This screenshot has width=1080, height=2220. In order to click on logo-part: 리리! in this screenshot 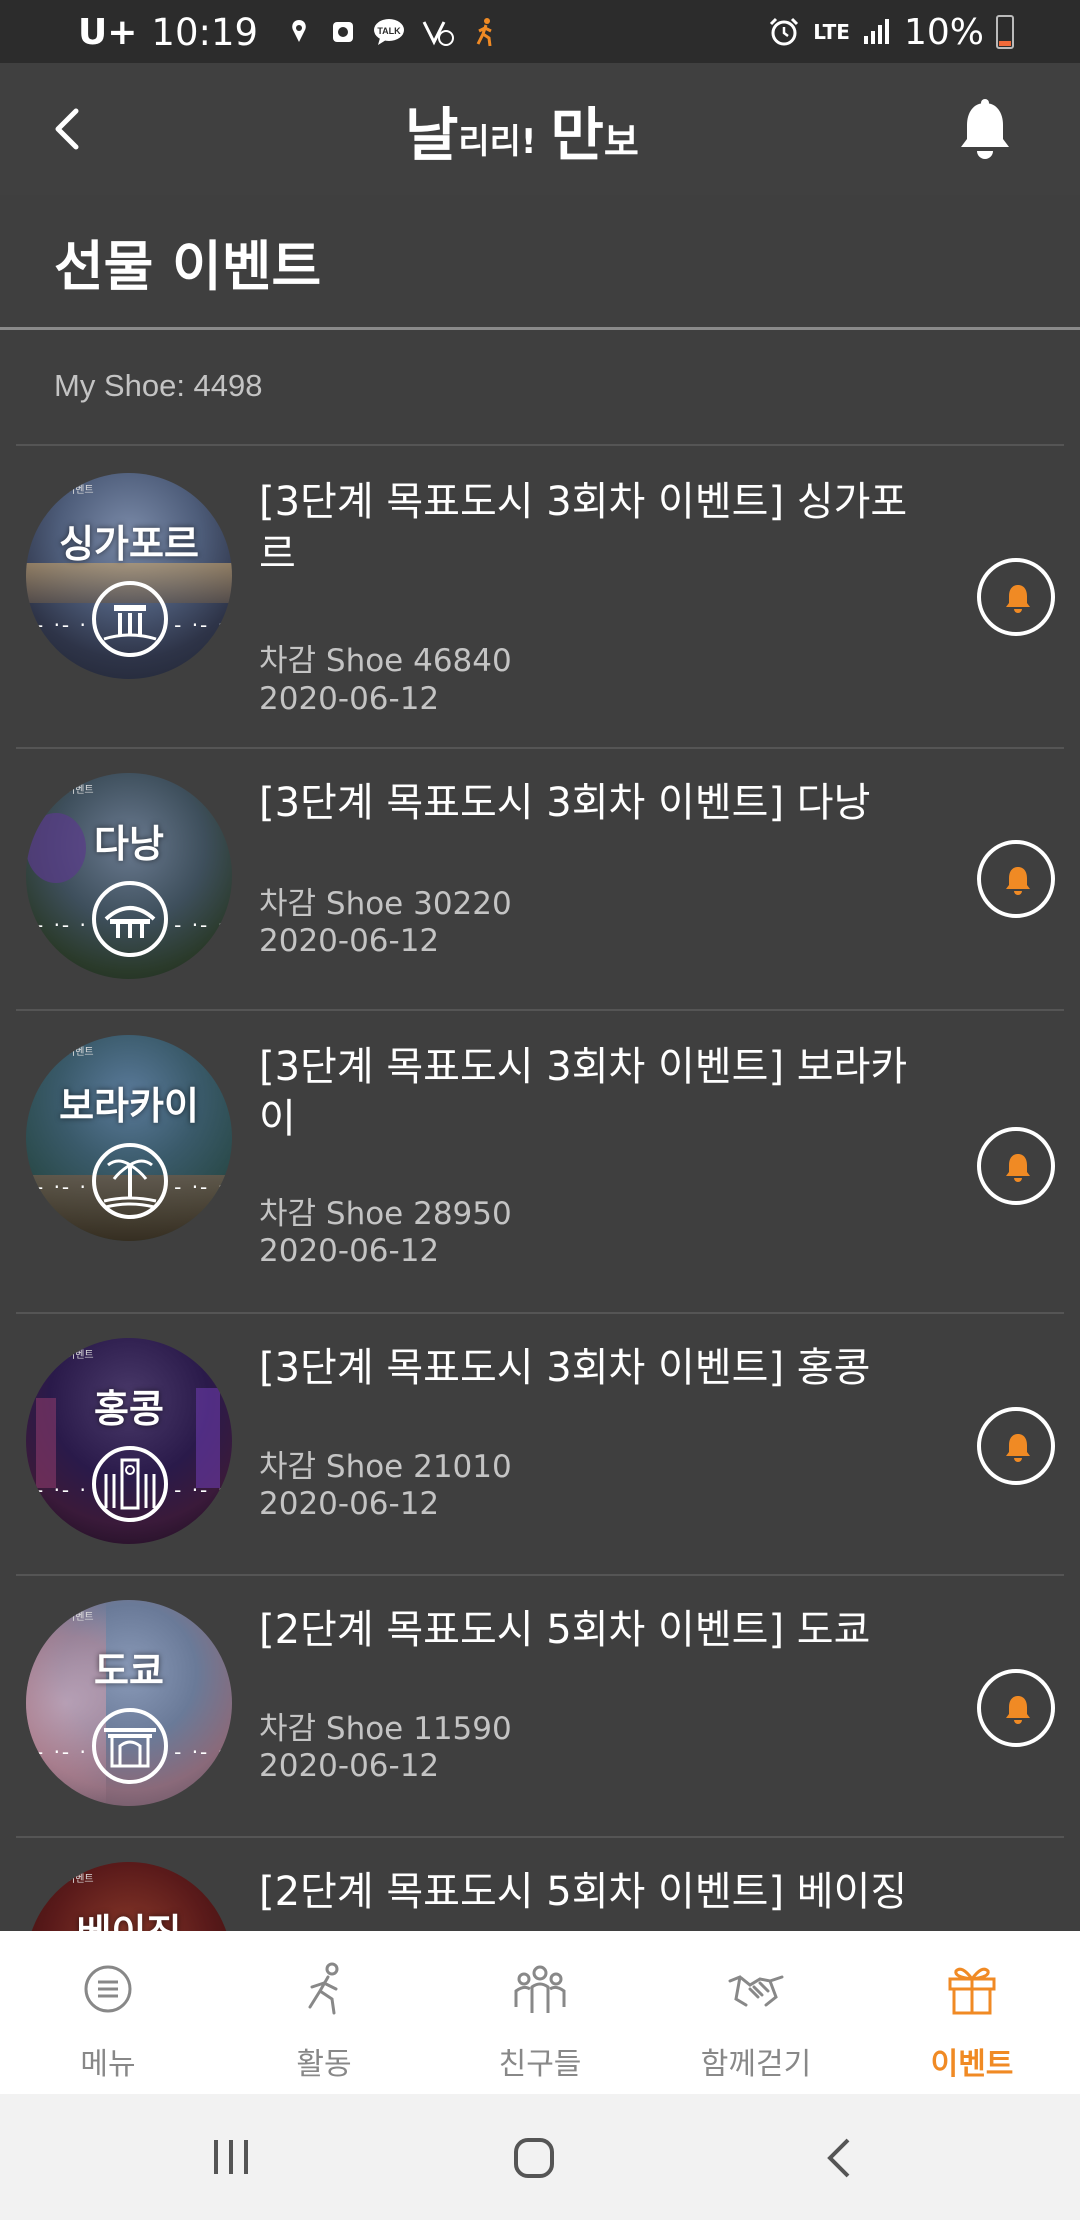, I will do `click(497, 142)`.